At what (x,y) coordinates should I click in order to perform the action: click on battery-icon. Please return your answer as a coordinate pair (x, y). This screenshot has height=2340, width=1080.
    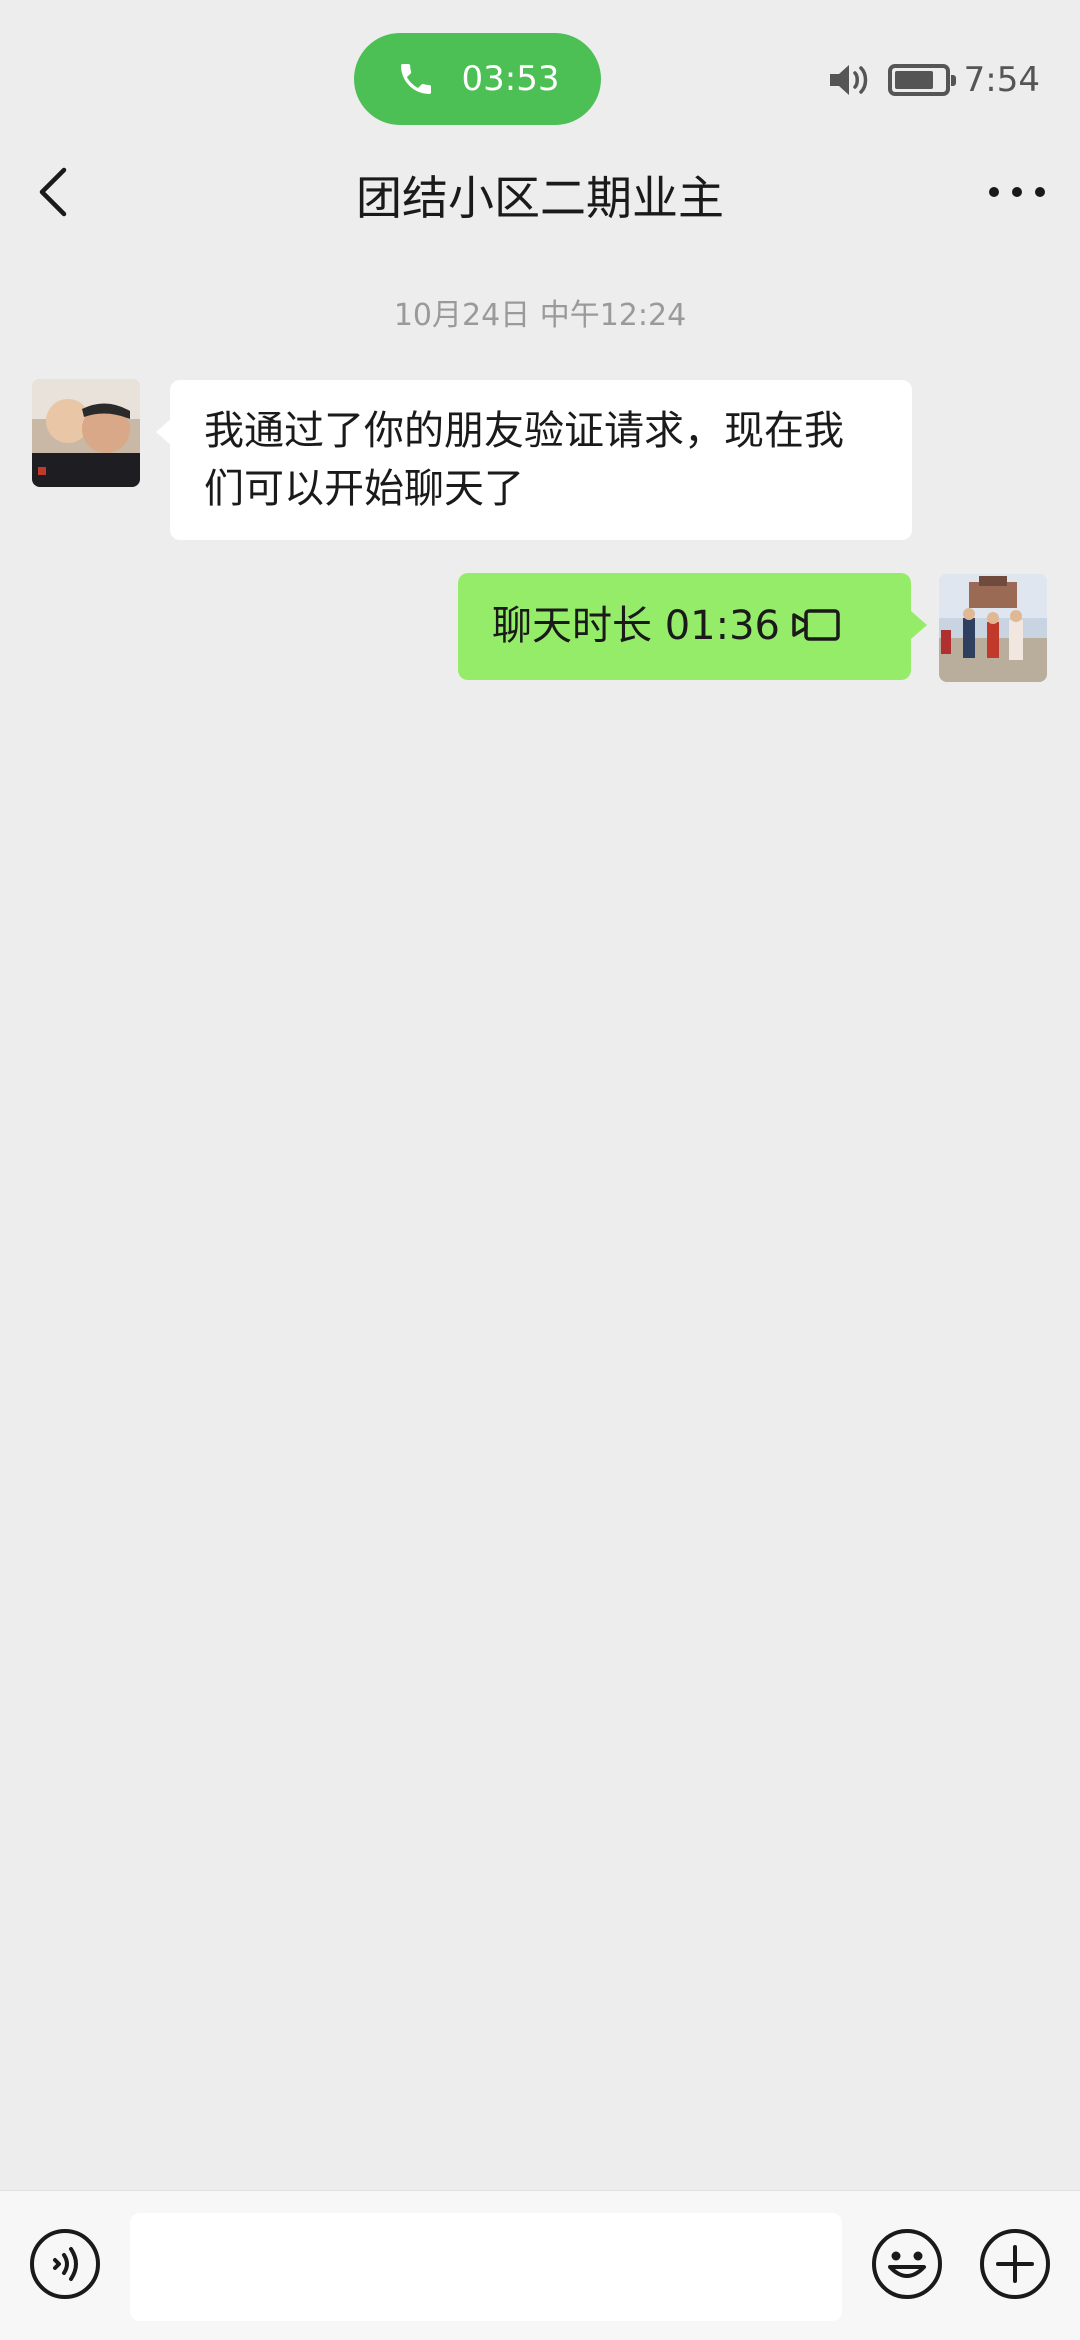
    Looking at the image, I should click on (921, 80).